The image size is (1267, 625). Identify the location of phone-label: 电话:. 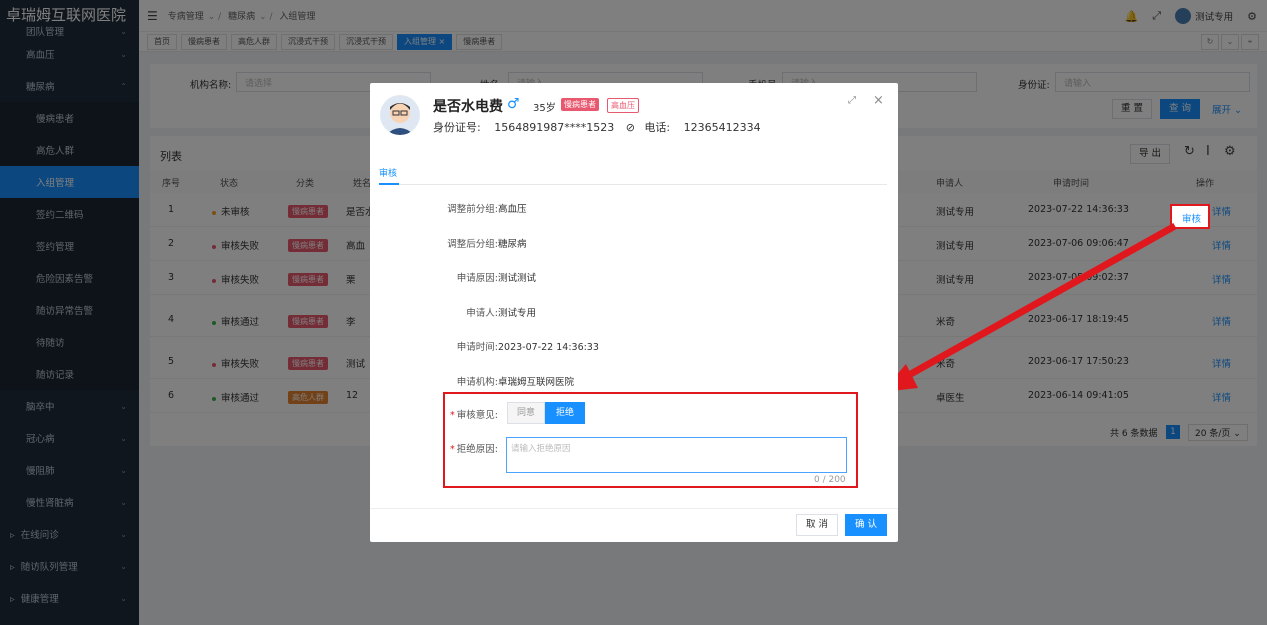
(657, 127).